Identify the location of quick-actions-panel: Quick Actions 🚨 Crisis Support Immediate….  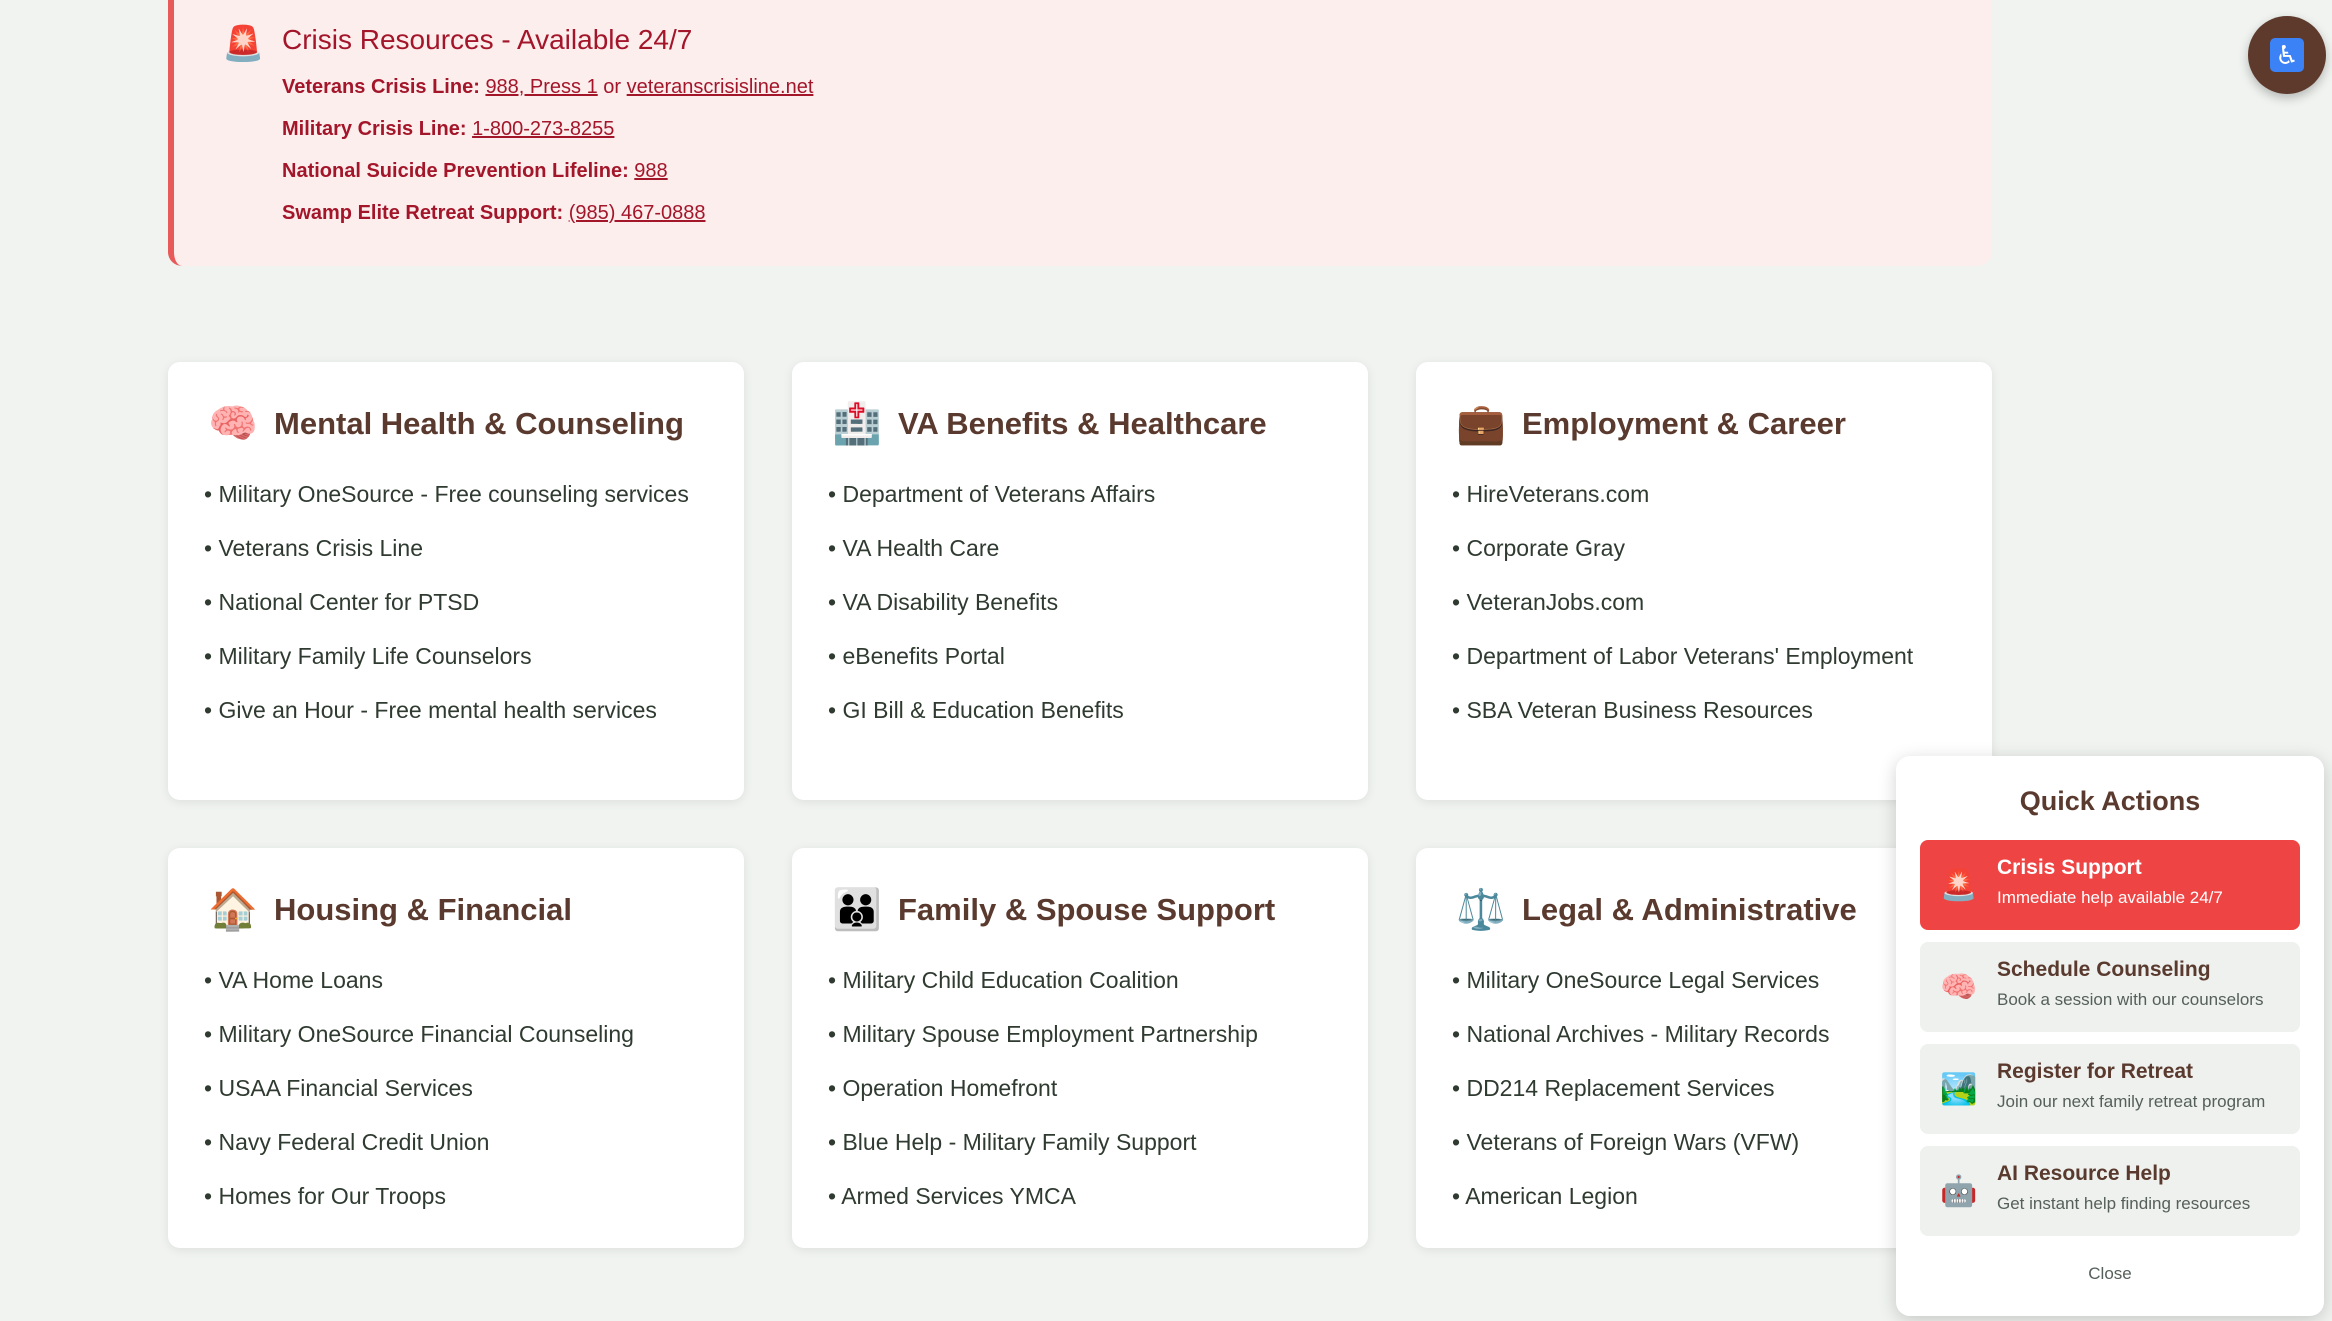
(2110, 1036).